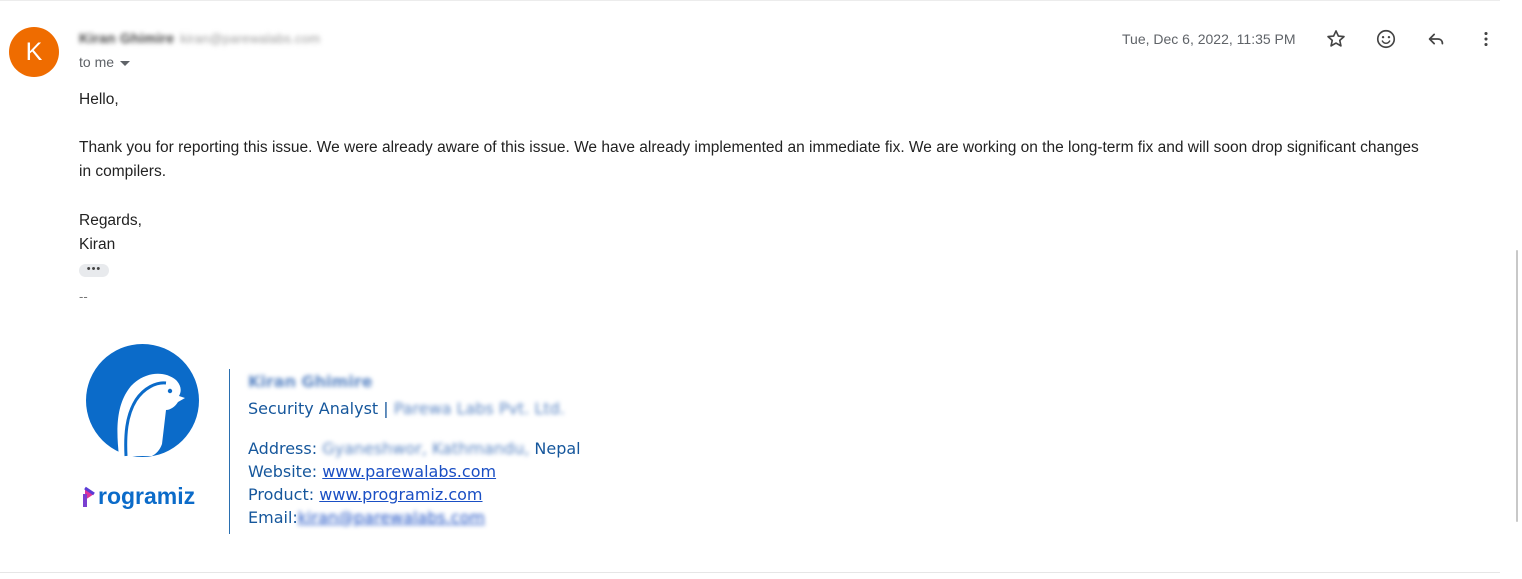  What do you see at coordinates (400, 494) in the screenshot?
I see `product-link: www.programiz.com` at bounding box center [400, 494].